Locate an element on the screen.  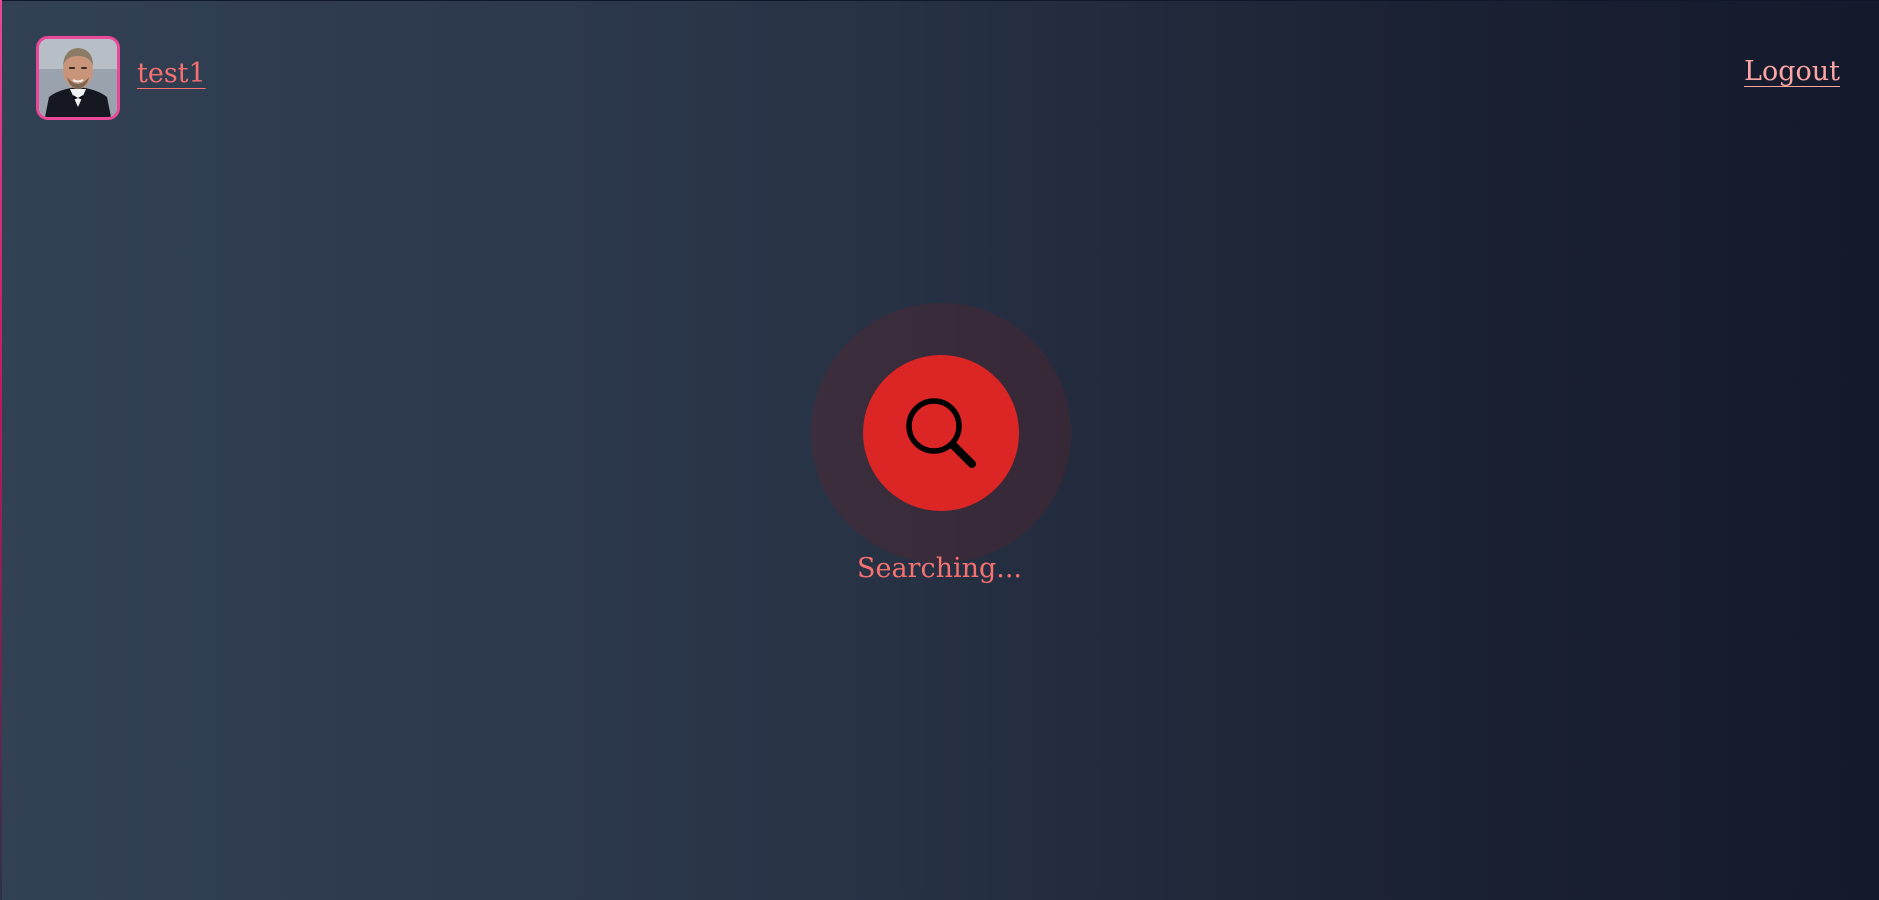
user-profile: test1 is located at coordinates (121, 78).